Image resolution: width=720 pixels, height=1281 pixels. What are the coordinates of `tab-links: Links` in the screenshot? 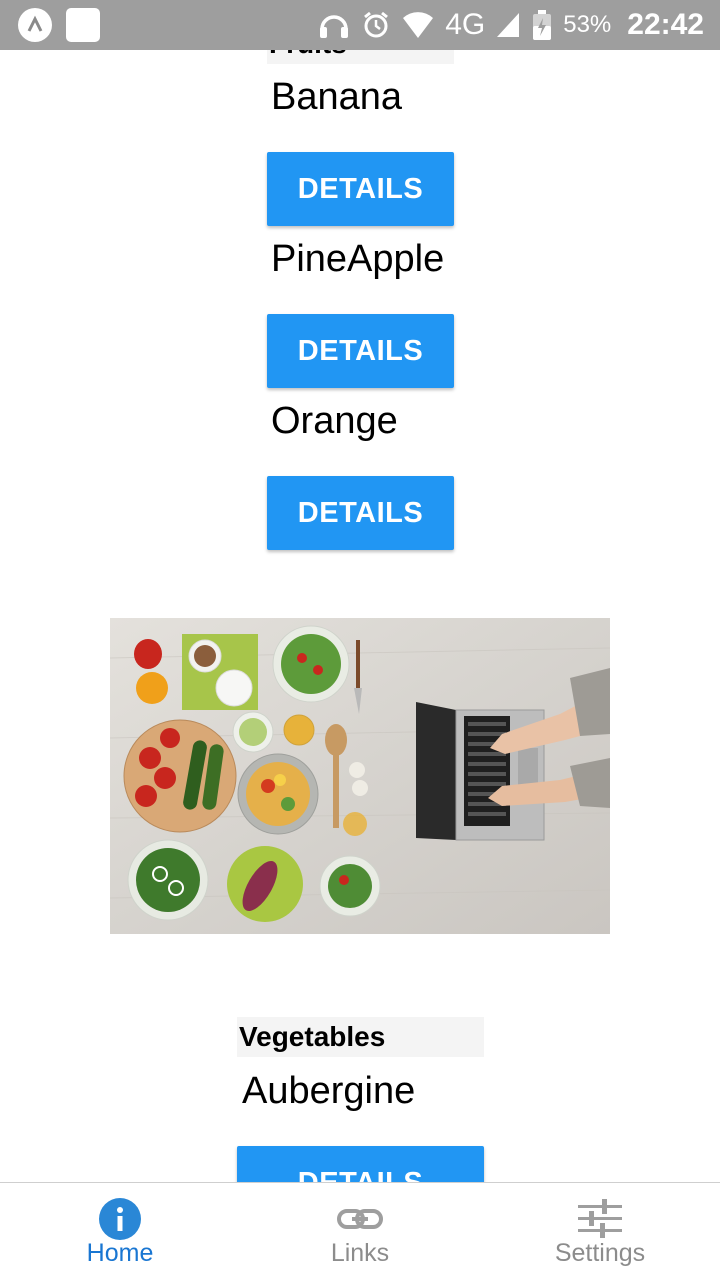 It's located at (360, 1232).